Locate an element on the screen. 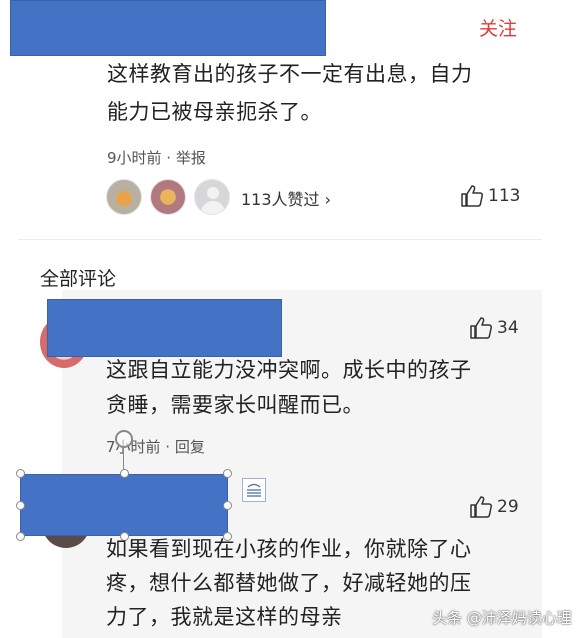  redacted-username-comment2 is located at coordinates (124, 505).